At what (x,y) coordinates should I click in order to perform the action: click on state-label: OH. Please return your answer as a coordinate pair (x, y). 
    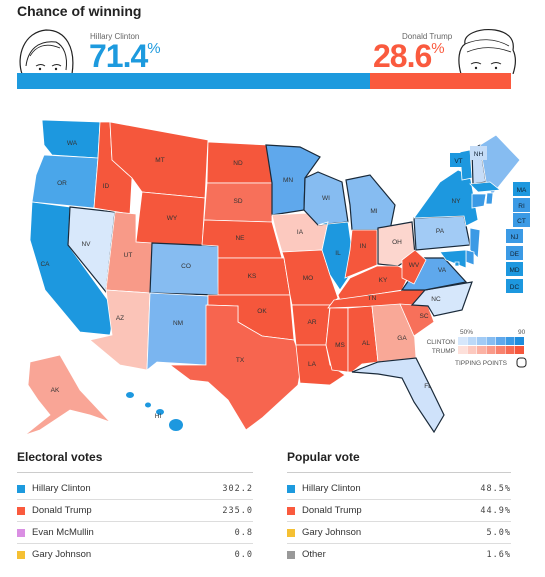
    Looking at the image, I should click on (397, 242).